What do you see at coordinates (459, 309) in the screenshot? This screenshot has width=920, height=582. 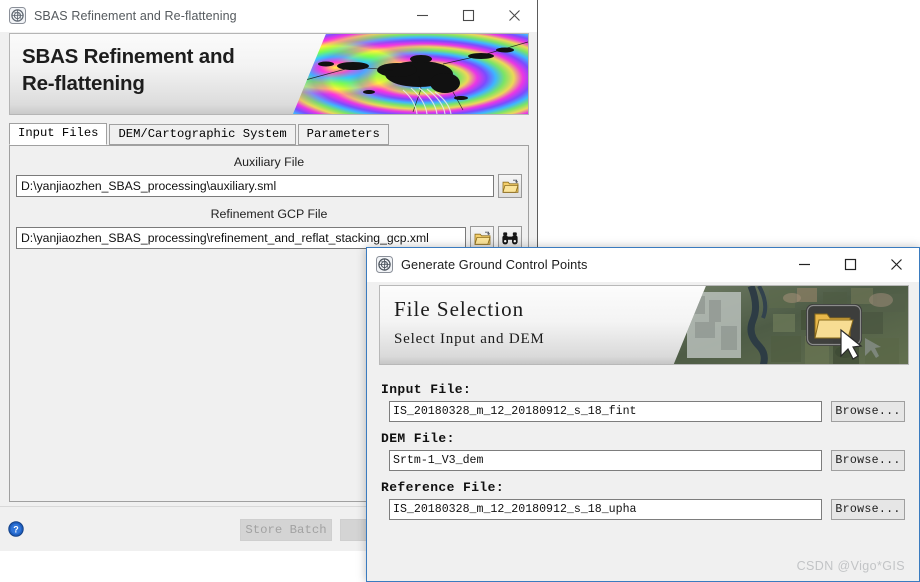 I see `dialog-banner-title: File Selection` at bounding box center [459, 309].